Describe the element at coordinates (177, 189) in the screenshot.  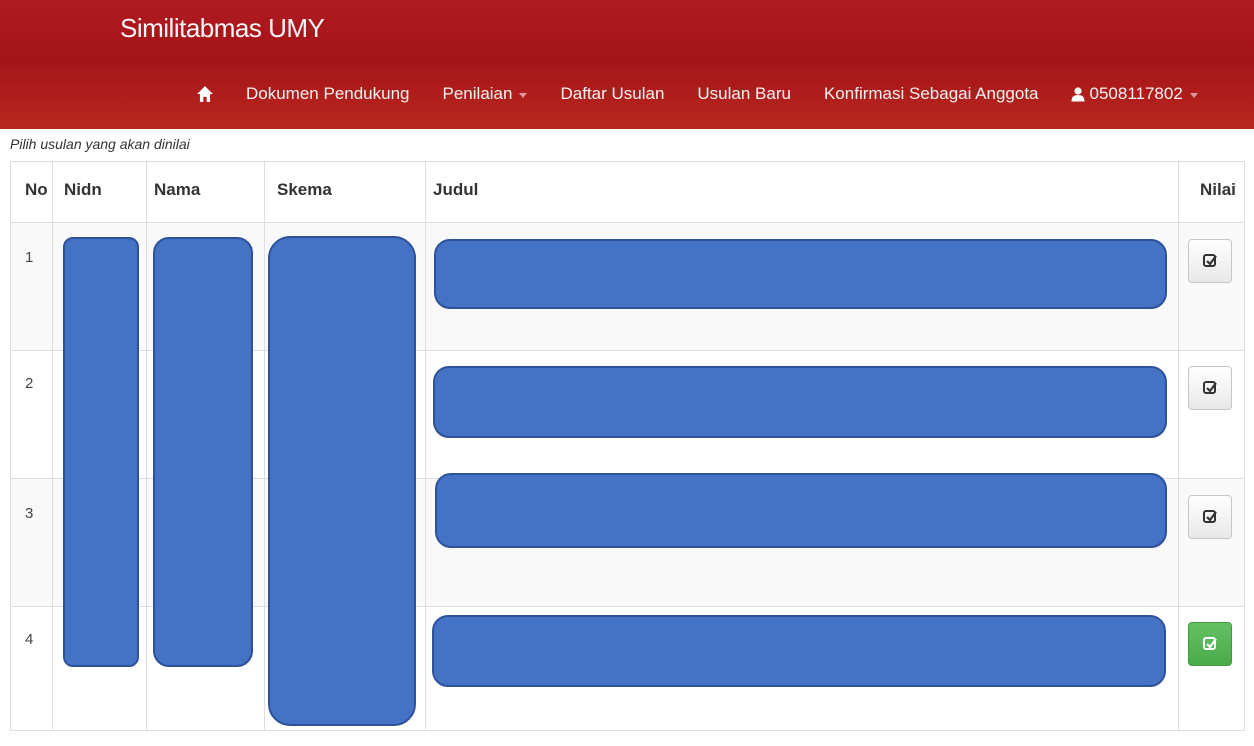
I see `header-nama: Nama` at that location.